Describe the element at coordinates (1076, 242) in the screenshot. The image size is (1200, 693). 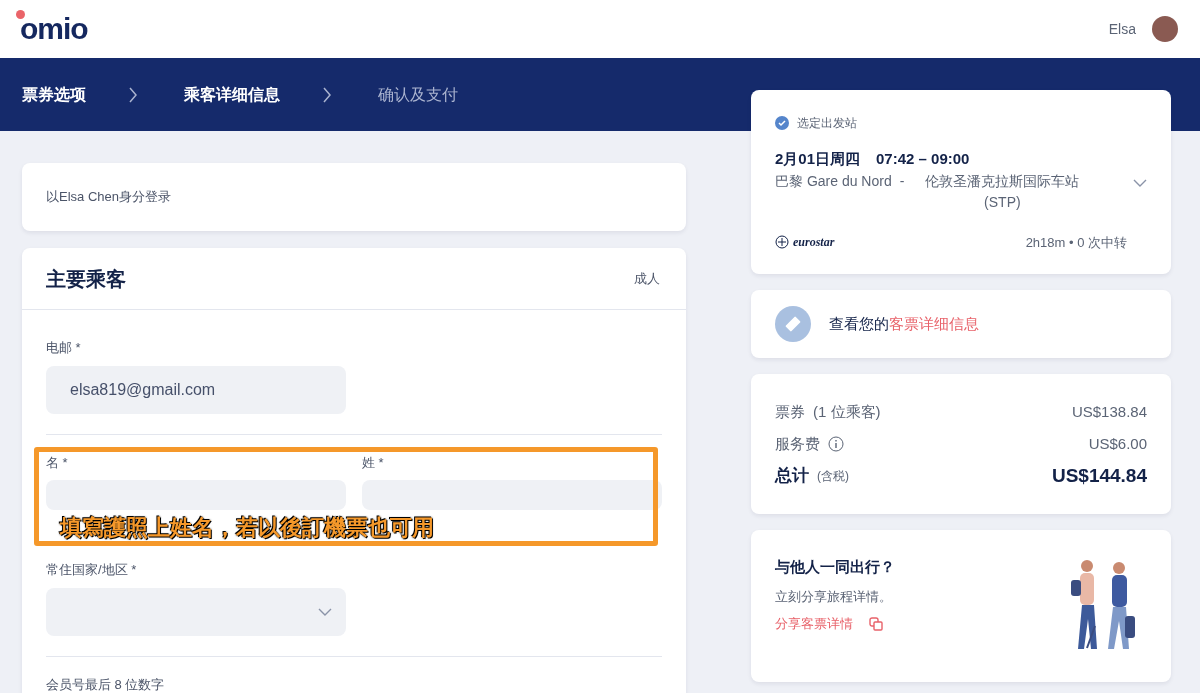
I see `journey-duration: 2h18m • 0 次中转` at that location.